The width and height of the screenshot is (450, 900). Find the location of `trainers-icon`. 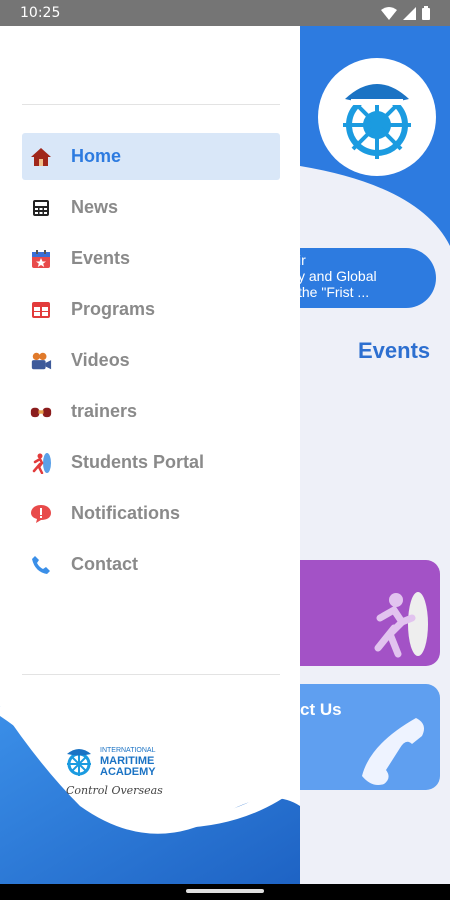

trainers-icon is located at coordinates (41, 412).